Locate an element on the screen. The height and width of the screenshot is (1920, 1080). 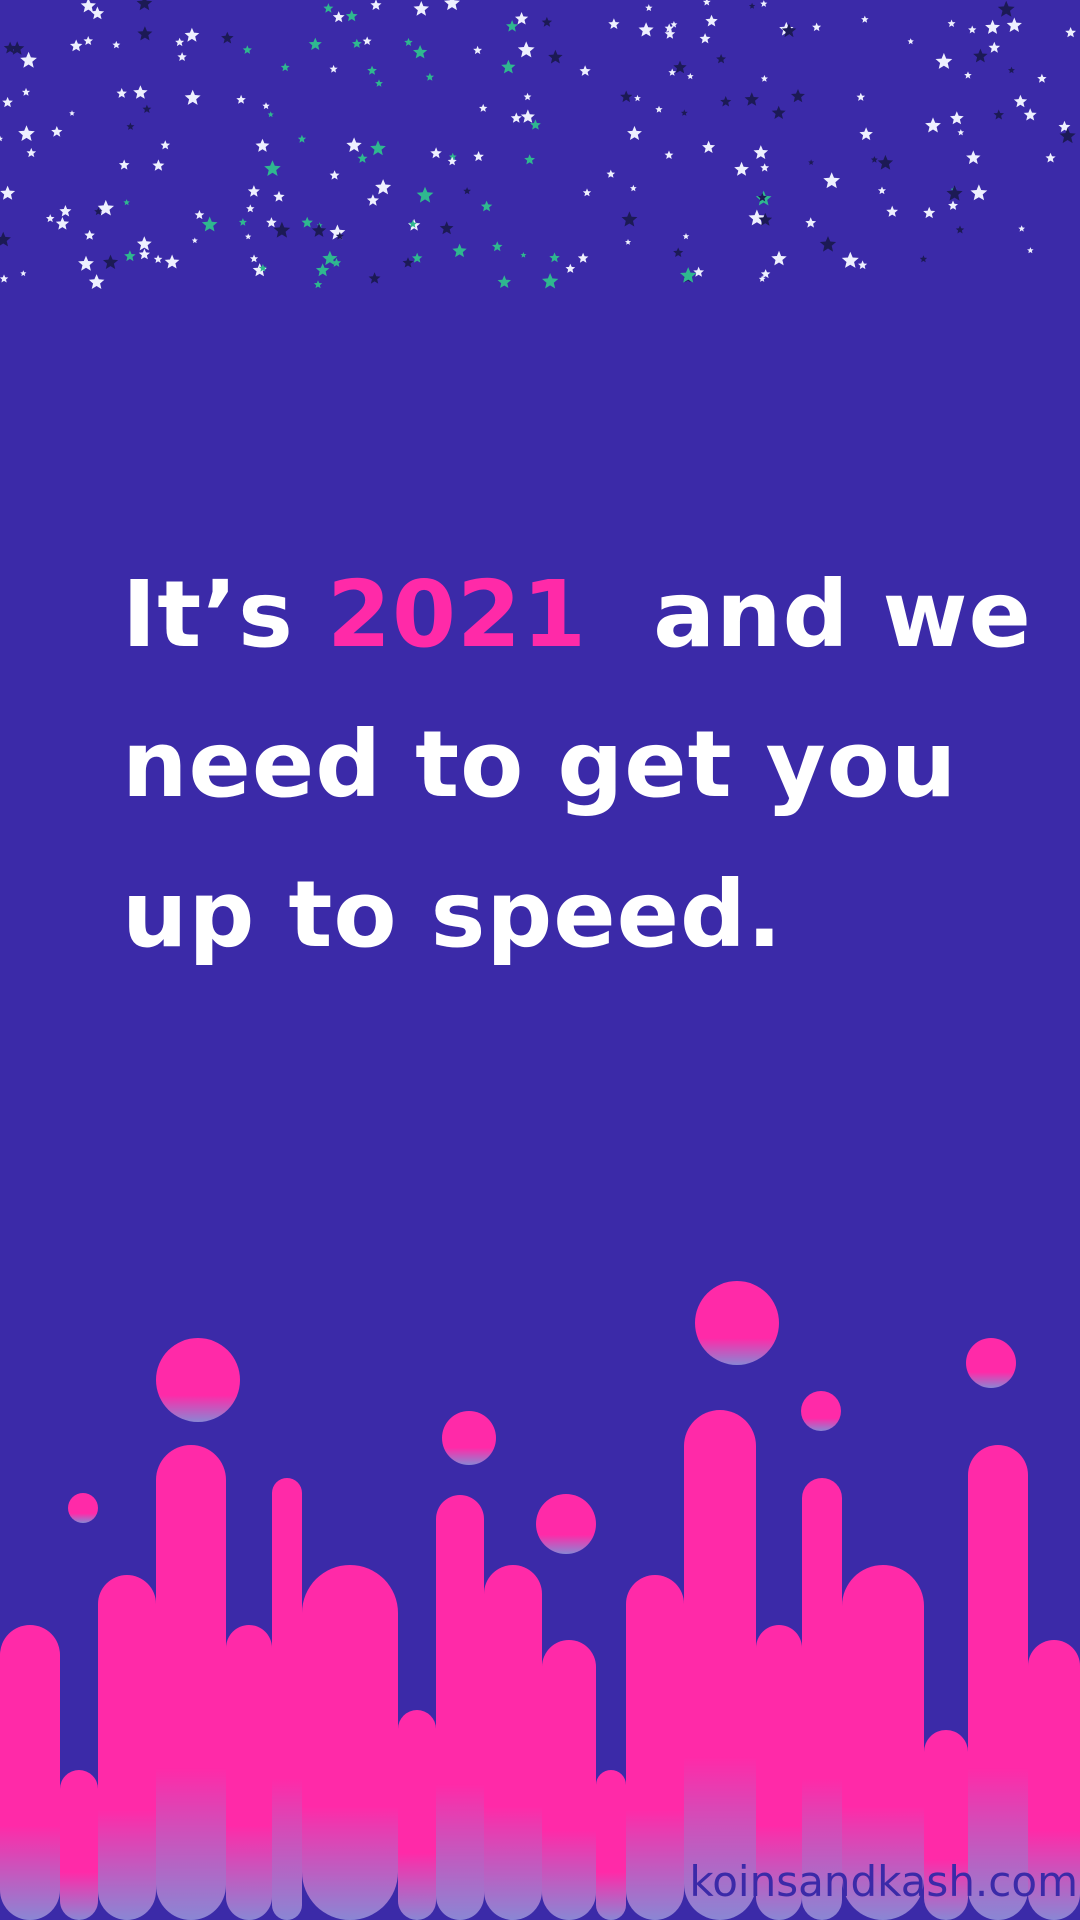
headline-suffix: and we is located at coordinates (809, 614).